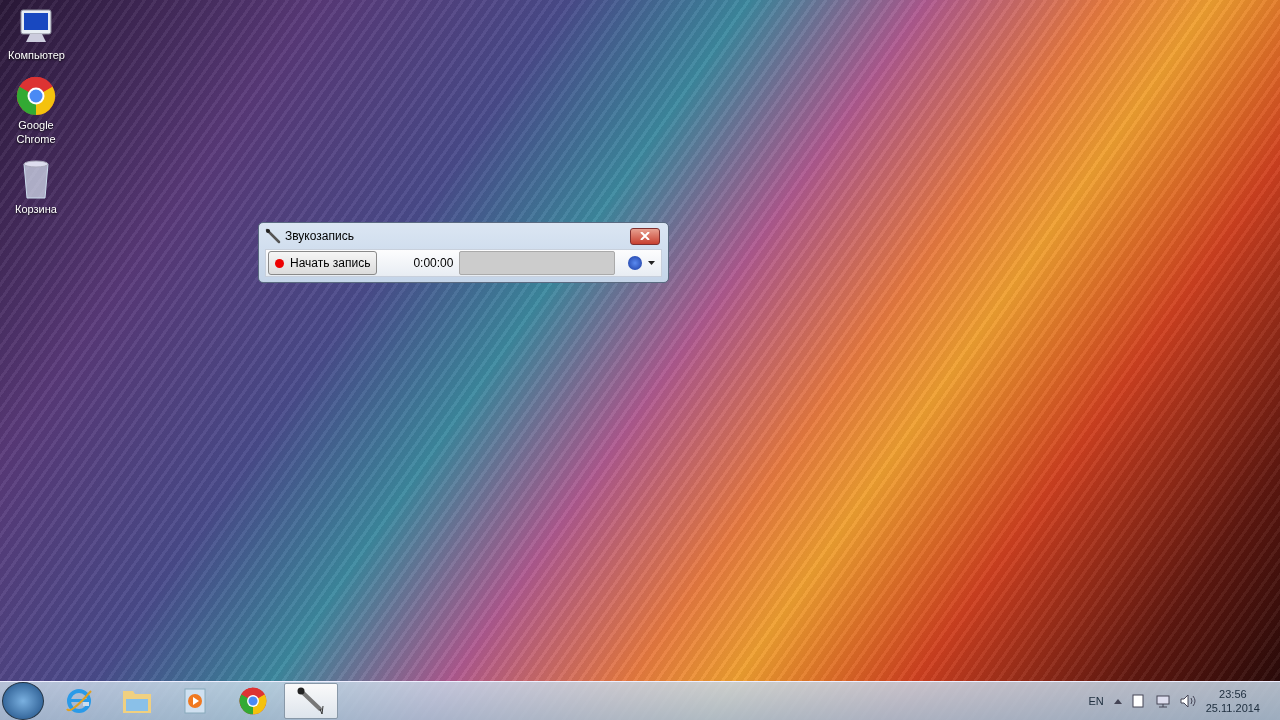 The width and height of the screenshot is (1280, 720). What do you see at coordinates (279, 263) in the screenshot?
I see `record-dot-icon` at bounding box center [279, 263].